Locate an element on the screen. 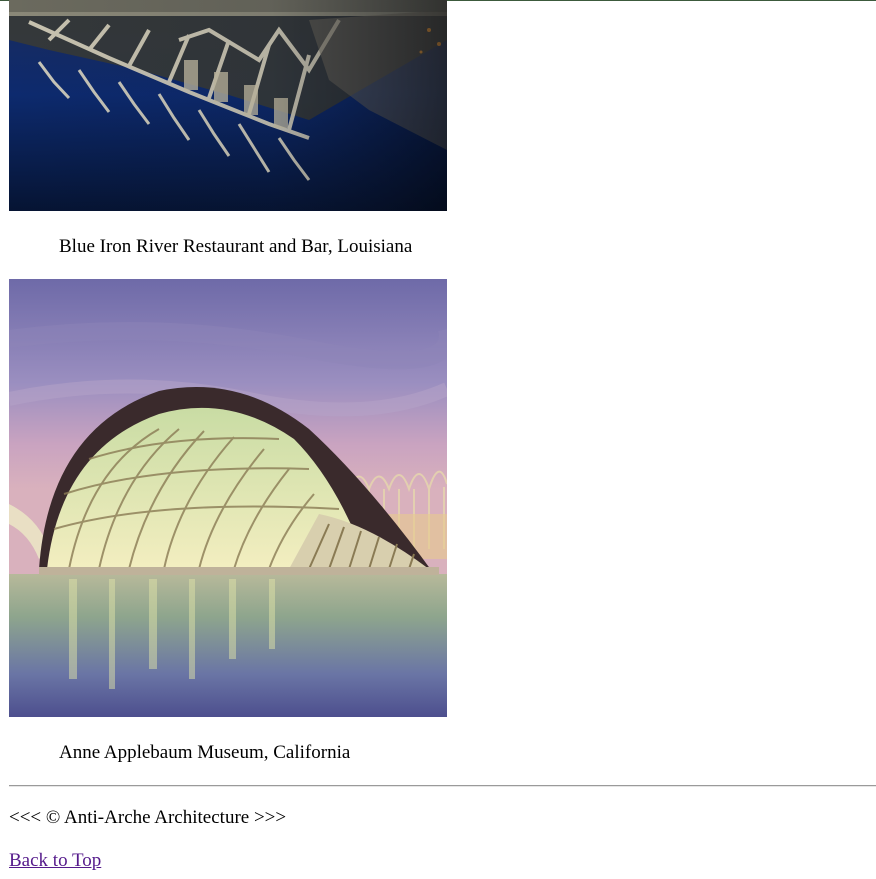 The height and width of the screenshot is (879, 876). architecture-photo-blue-iron is located at coordinates (228, 105).